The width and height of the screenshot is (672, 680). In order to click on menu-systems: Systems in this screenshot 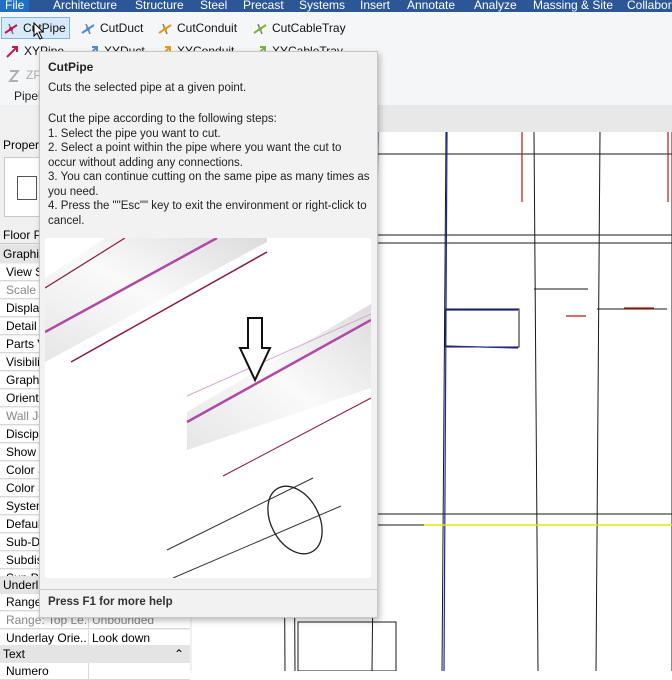, I will do `click(322, 6)`.